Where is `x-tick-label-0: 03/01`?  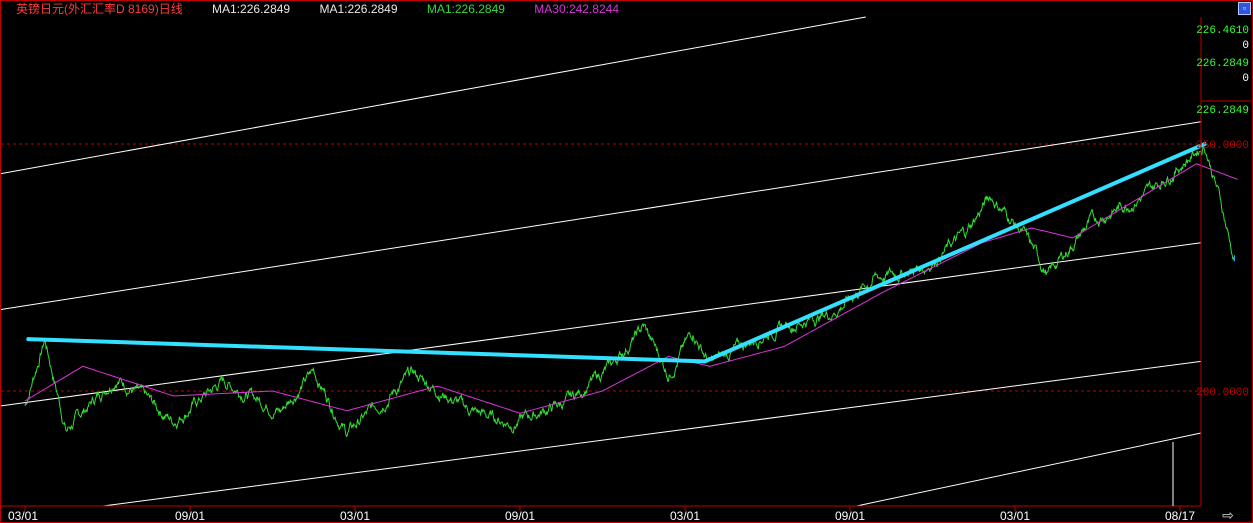 x-tick-label-0: 03/01 is located at coordinates (23, 516).